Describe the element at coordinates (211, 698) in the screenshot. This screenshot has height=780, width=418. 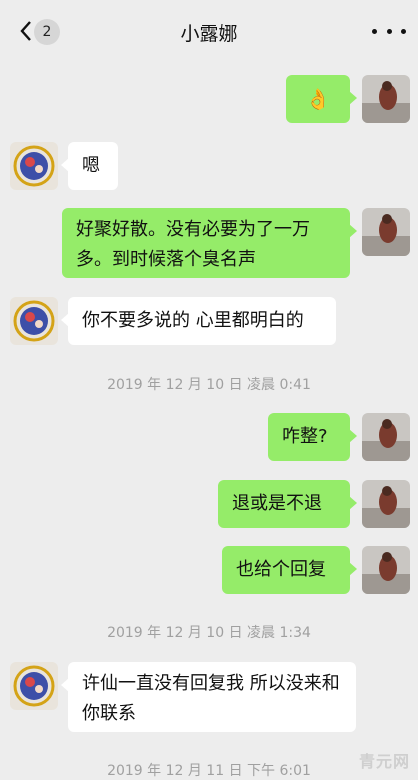
I see `message-text: 许仙一直没有回复我 所以没来和你联系` at that location.